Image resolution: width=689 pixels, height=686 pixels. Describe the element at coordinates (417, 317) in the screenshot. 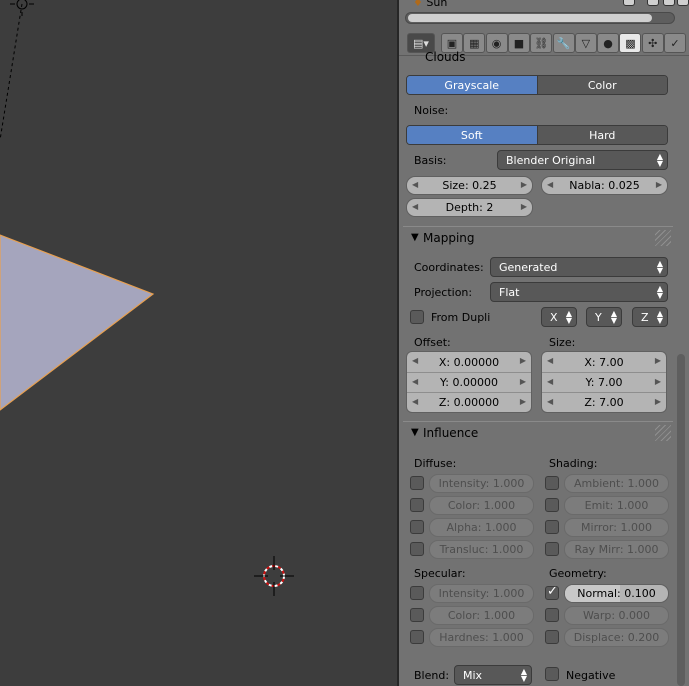

I see `from-dupli-checkbox` at that location.